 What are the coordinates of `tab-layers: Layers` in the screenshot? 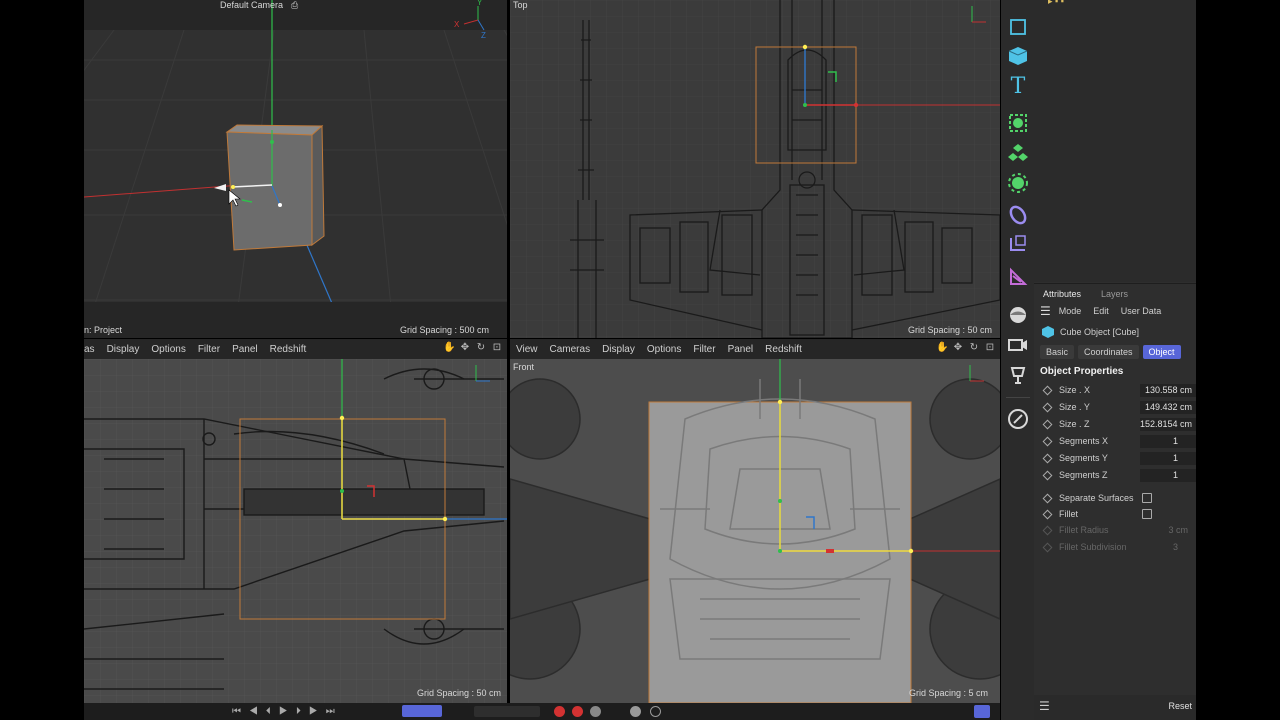 It's located at (1114, 294).